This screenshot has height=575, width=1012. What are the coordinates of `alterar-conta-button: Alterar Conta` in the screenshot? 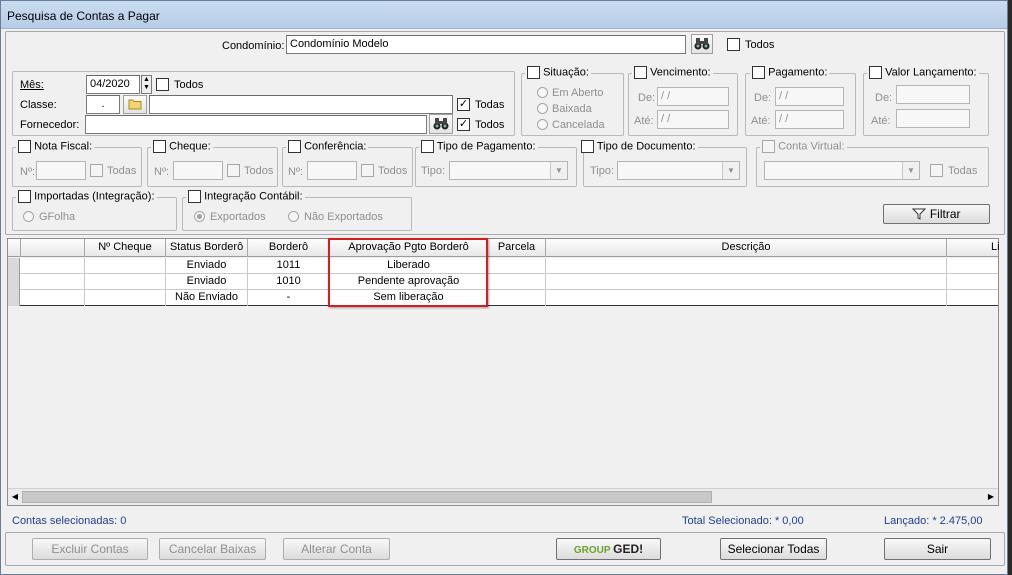 It's located at (336, 549).